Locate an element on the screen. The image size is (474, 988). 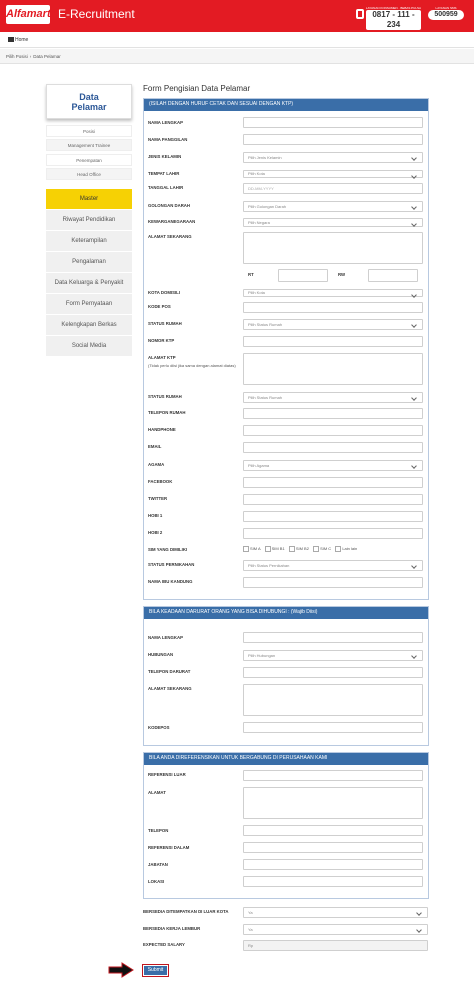
hobi1-input is located at coordinates (333, 516).